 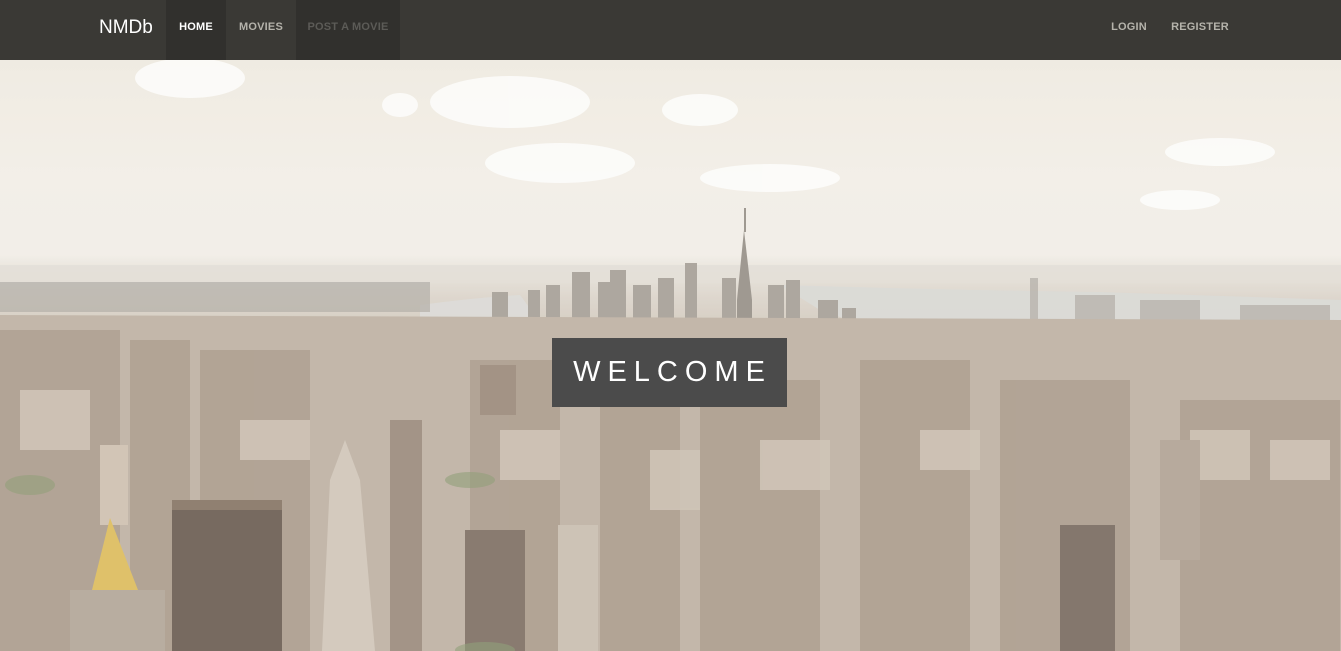 I want to click on nav-movies: MOVIES, so click(x=261, y=30).